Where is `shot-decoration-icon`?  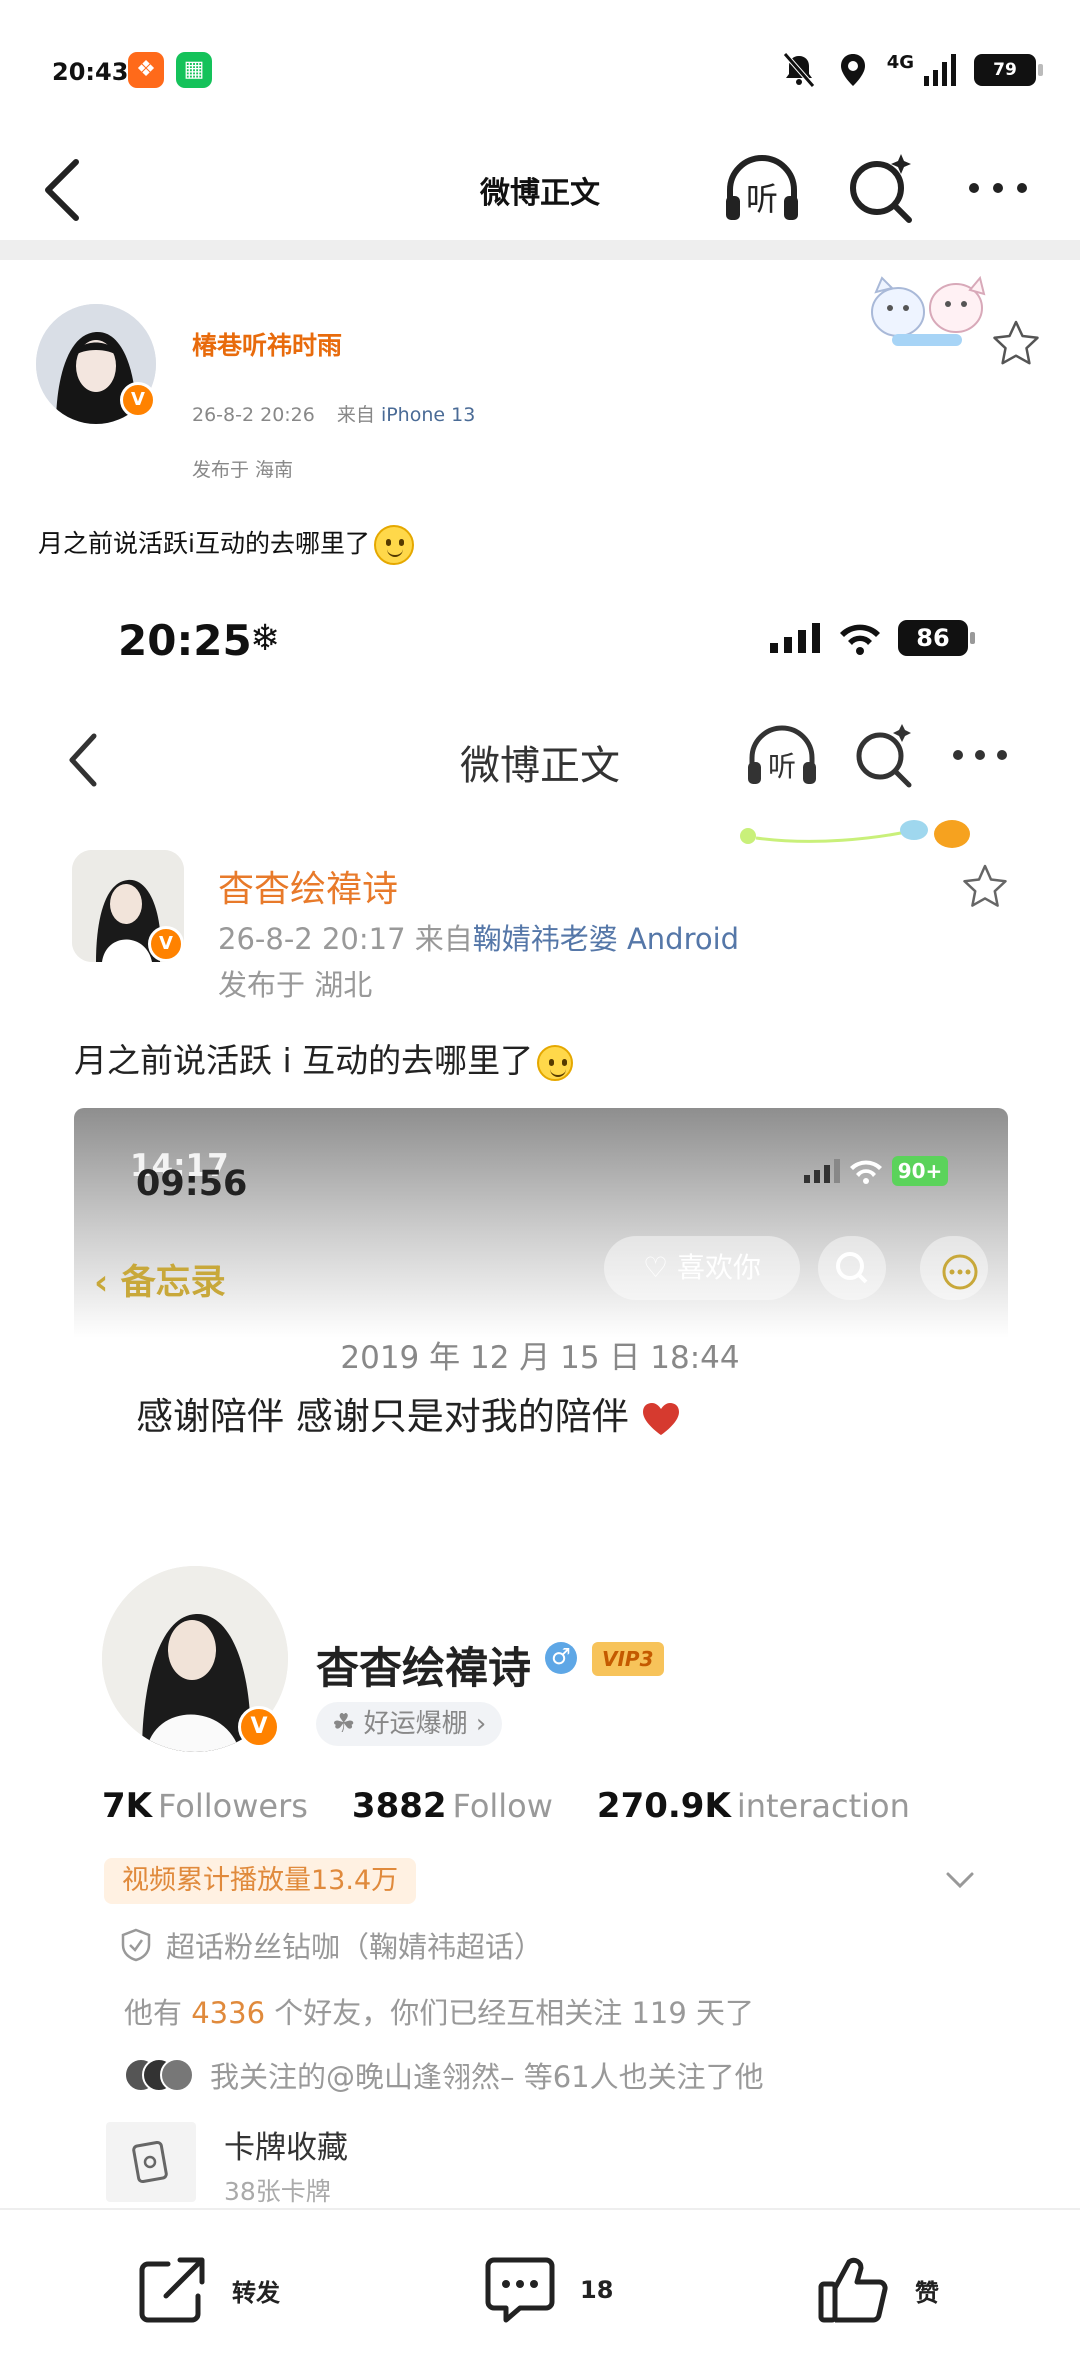 shot-decoration-icon is located at coordinates (855, 834).